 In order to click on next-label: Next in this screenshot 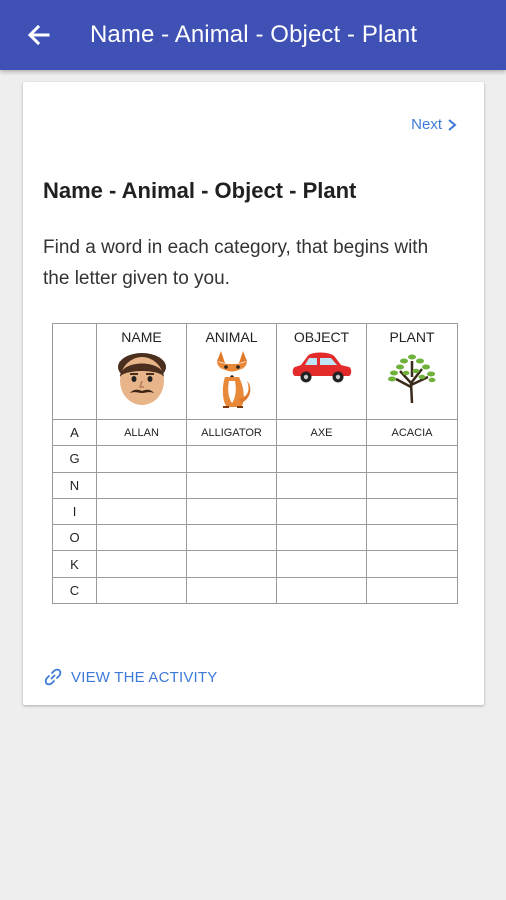, I will do `click(426, 124)`.